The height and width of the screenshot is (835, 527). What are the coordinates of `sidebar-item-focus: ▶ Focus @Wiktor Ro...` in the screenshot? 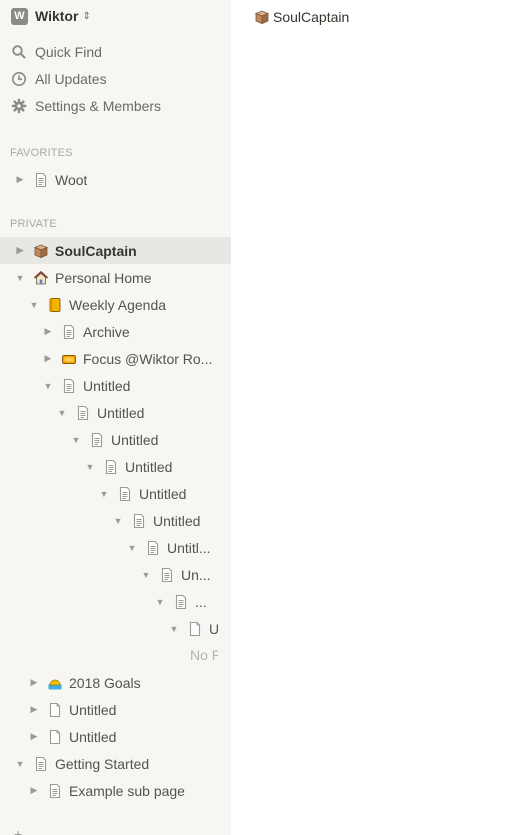 It's located at (115, 358).